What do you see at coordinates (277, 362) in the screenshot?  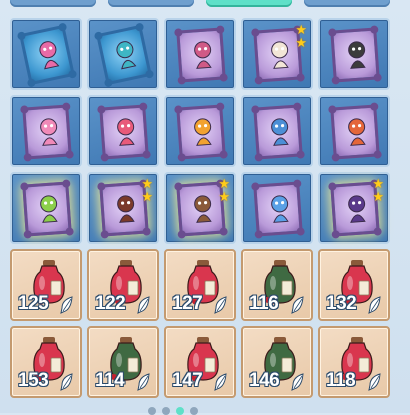 I see `item-slot: 146` at bounding box center [277, 362].